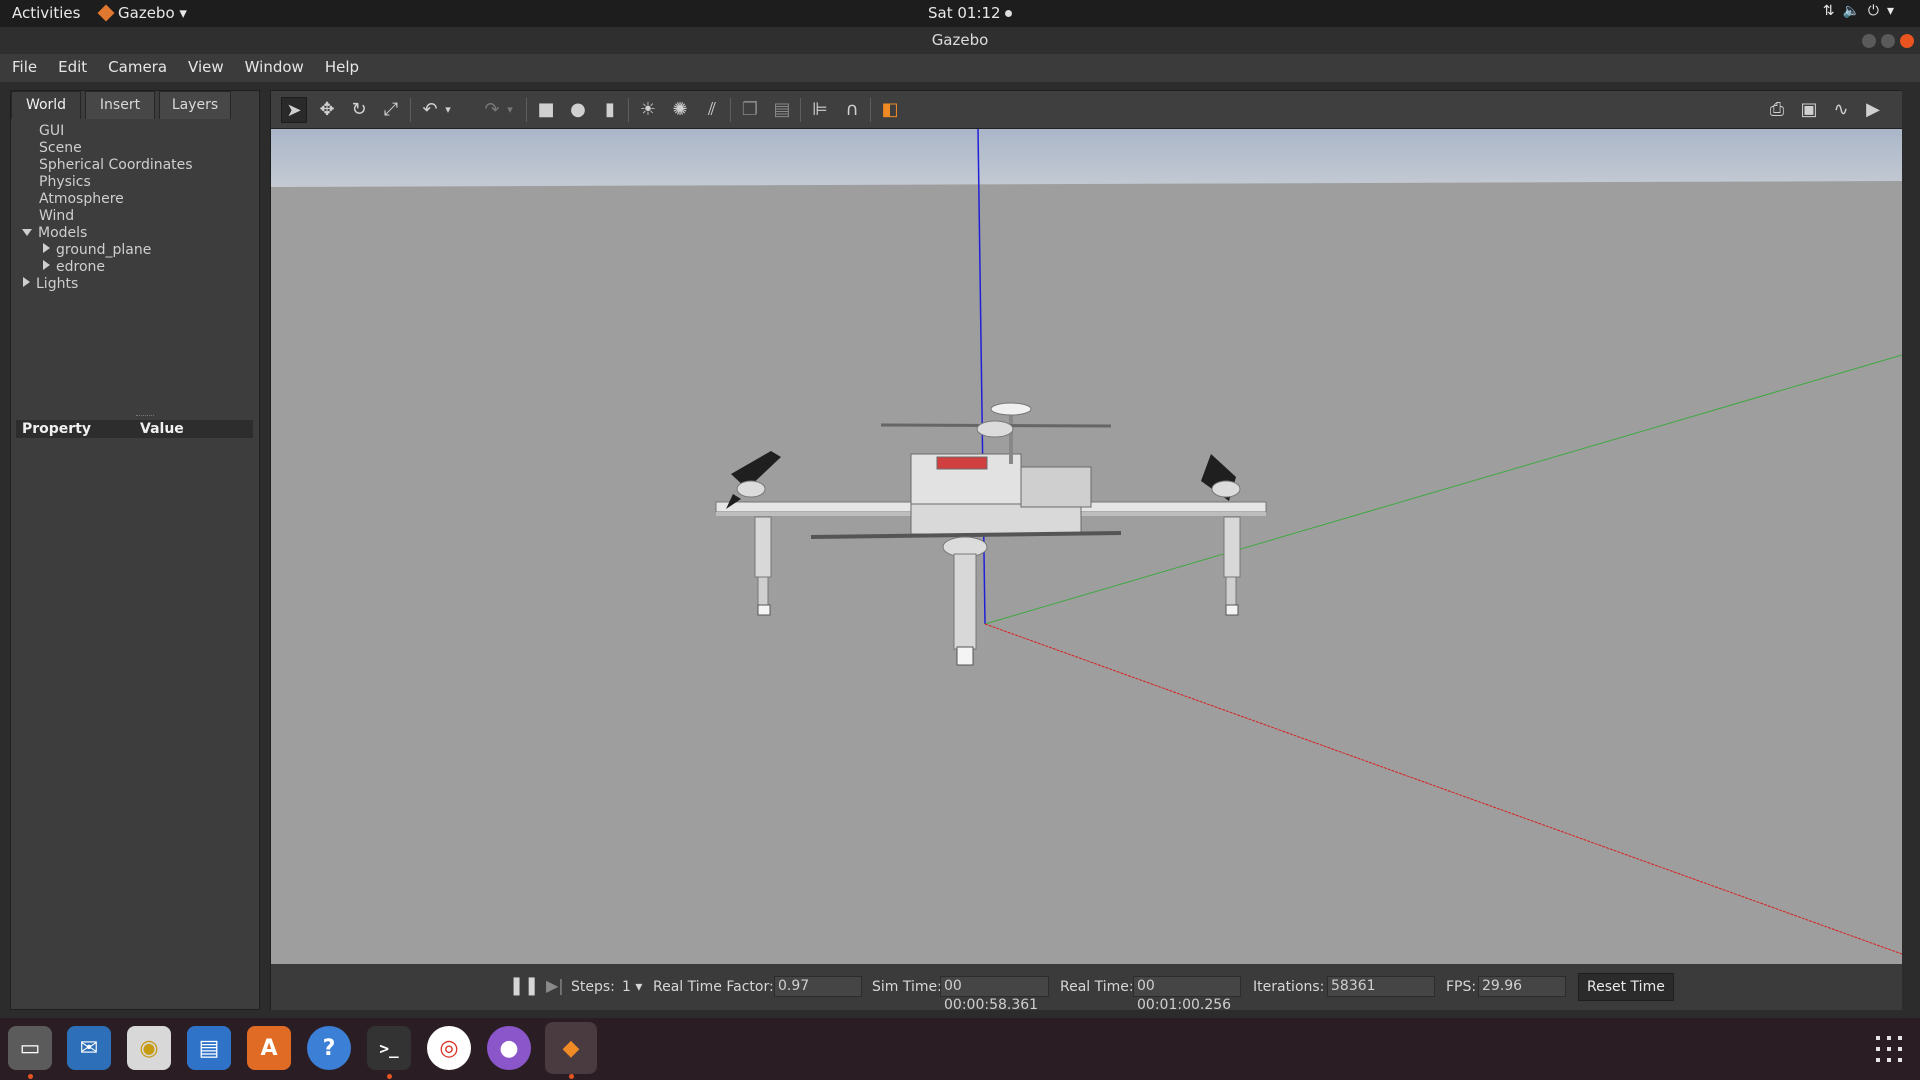 Image resolution: width=1920 pixels, height=1080 pixels. Describe the element at coordinates (1877, 11) in the screenshot. I see `power-icon: ⏻` at that location.